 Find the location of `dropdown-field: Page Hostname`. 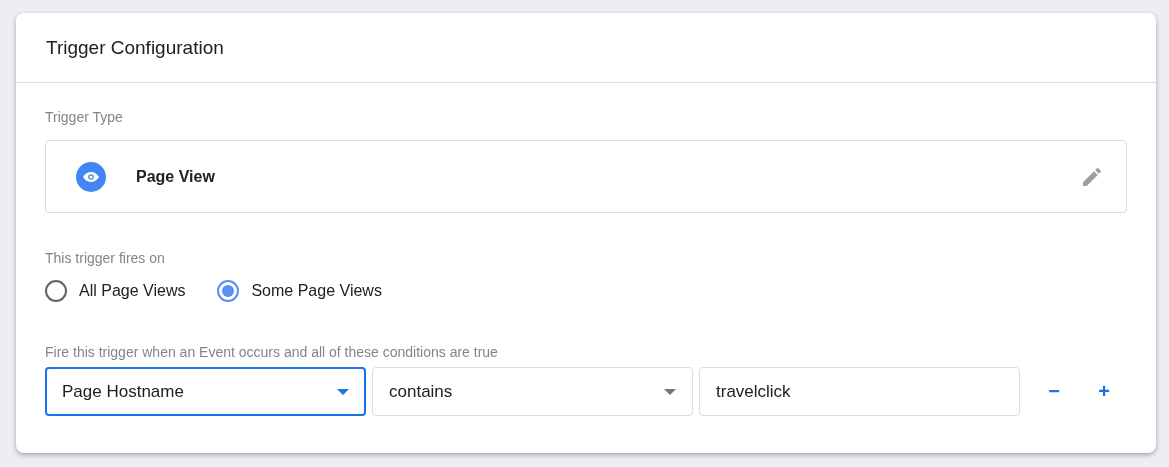

dropdown-field: Page Hostname is located at coordinates (205, 391).